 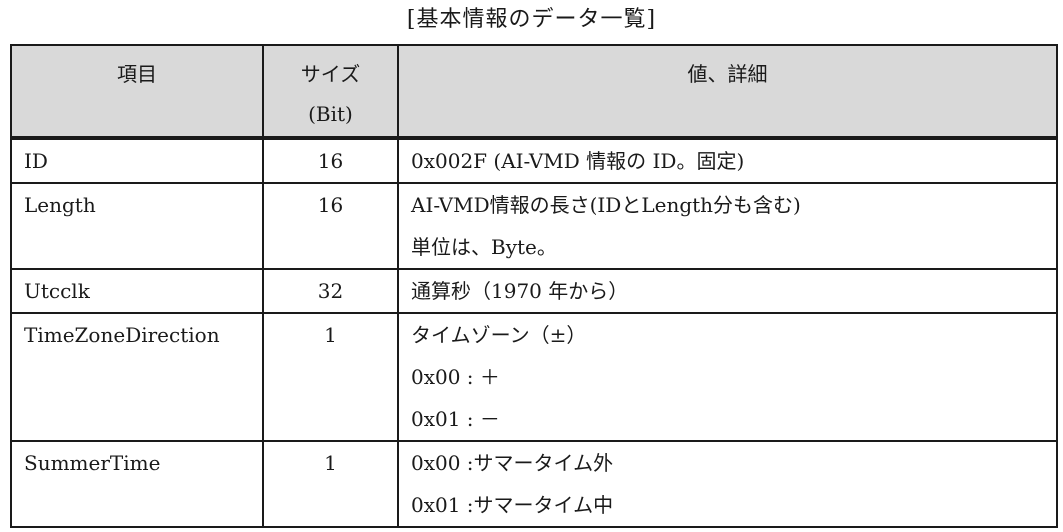 I want to click on cell-detail: 0x00 :サマータイム外 0x01 :サマータイム中, so click(x=727, y=484).